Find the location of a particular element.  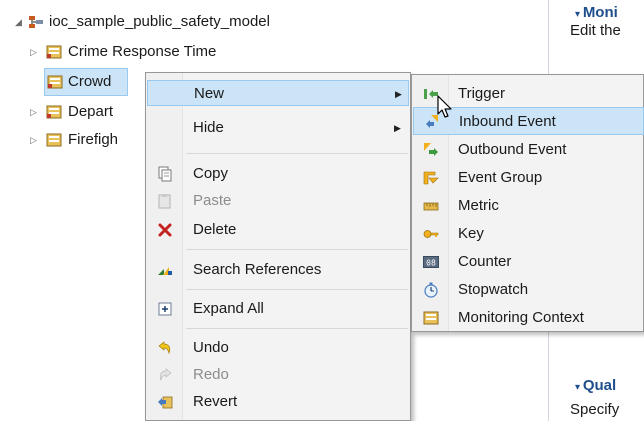

tree-item-selected: Crowd is located at coordinates (86, 82).